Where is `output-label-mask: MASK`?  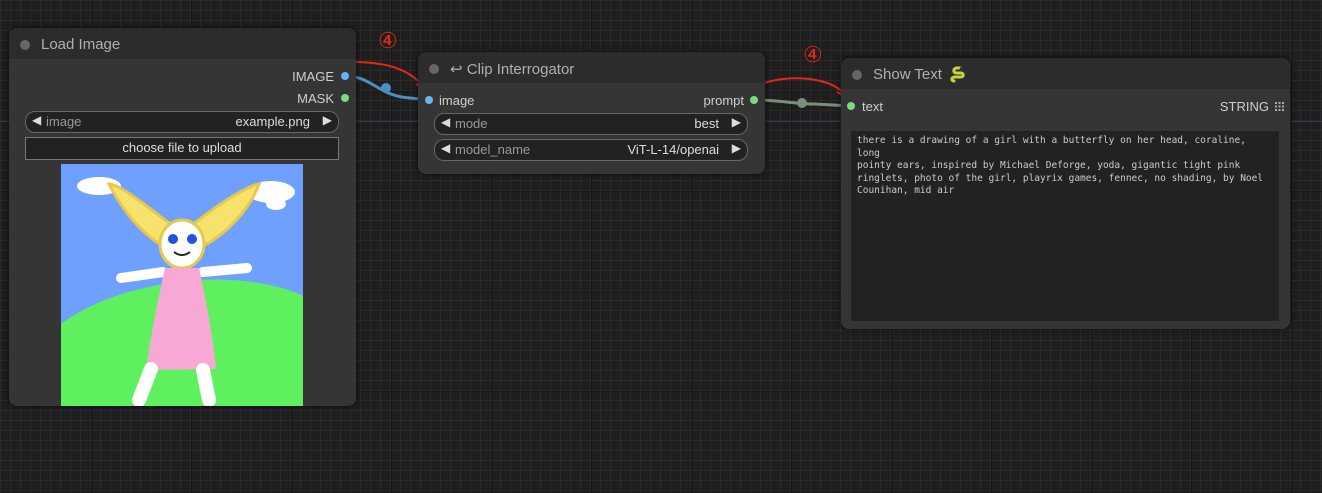
output-label-mask: MASK is located at coordinates (315, 98).